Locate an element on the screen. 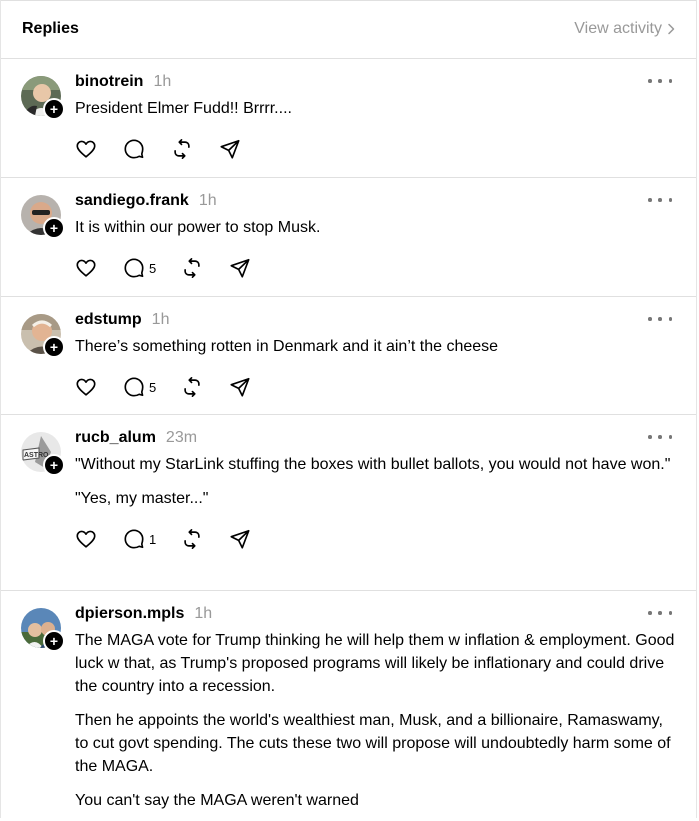  reply-paragraph: It is within our power to stop Musk. is located at coordinates (198, 227).